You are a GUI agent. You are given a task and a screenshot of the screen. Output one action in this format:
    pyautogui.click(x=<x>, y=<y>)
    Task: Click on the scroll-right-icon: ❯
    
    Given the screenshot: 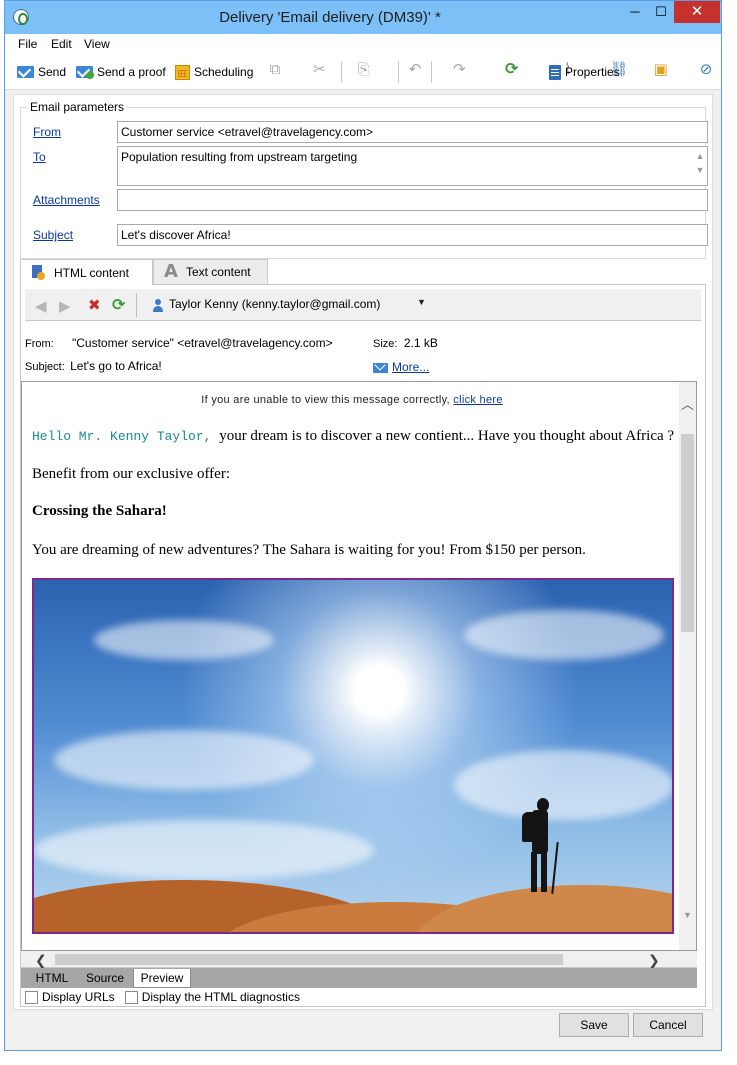 What is the action you would take?
    pyautogui.click(x=654, y=960)
    